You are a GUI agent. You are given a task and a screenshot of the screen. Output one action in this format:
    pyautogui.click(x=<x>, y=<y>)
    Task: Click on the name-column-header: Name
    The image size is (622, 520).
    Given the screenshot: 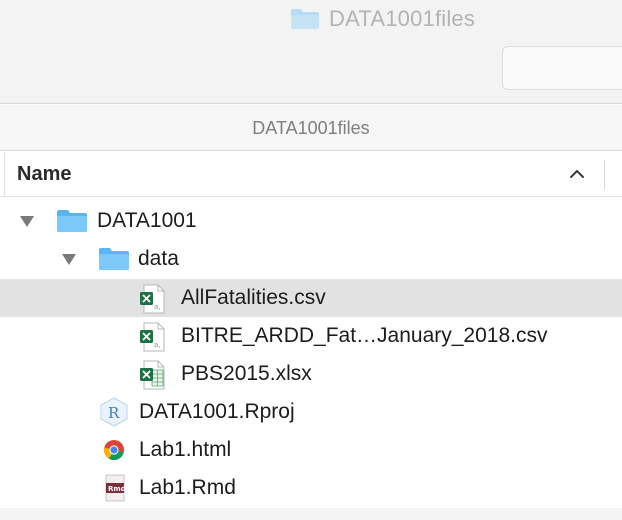 What is the action you would take?
    pyautogui.click(x=44, y=174)
    